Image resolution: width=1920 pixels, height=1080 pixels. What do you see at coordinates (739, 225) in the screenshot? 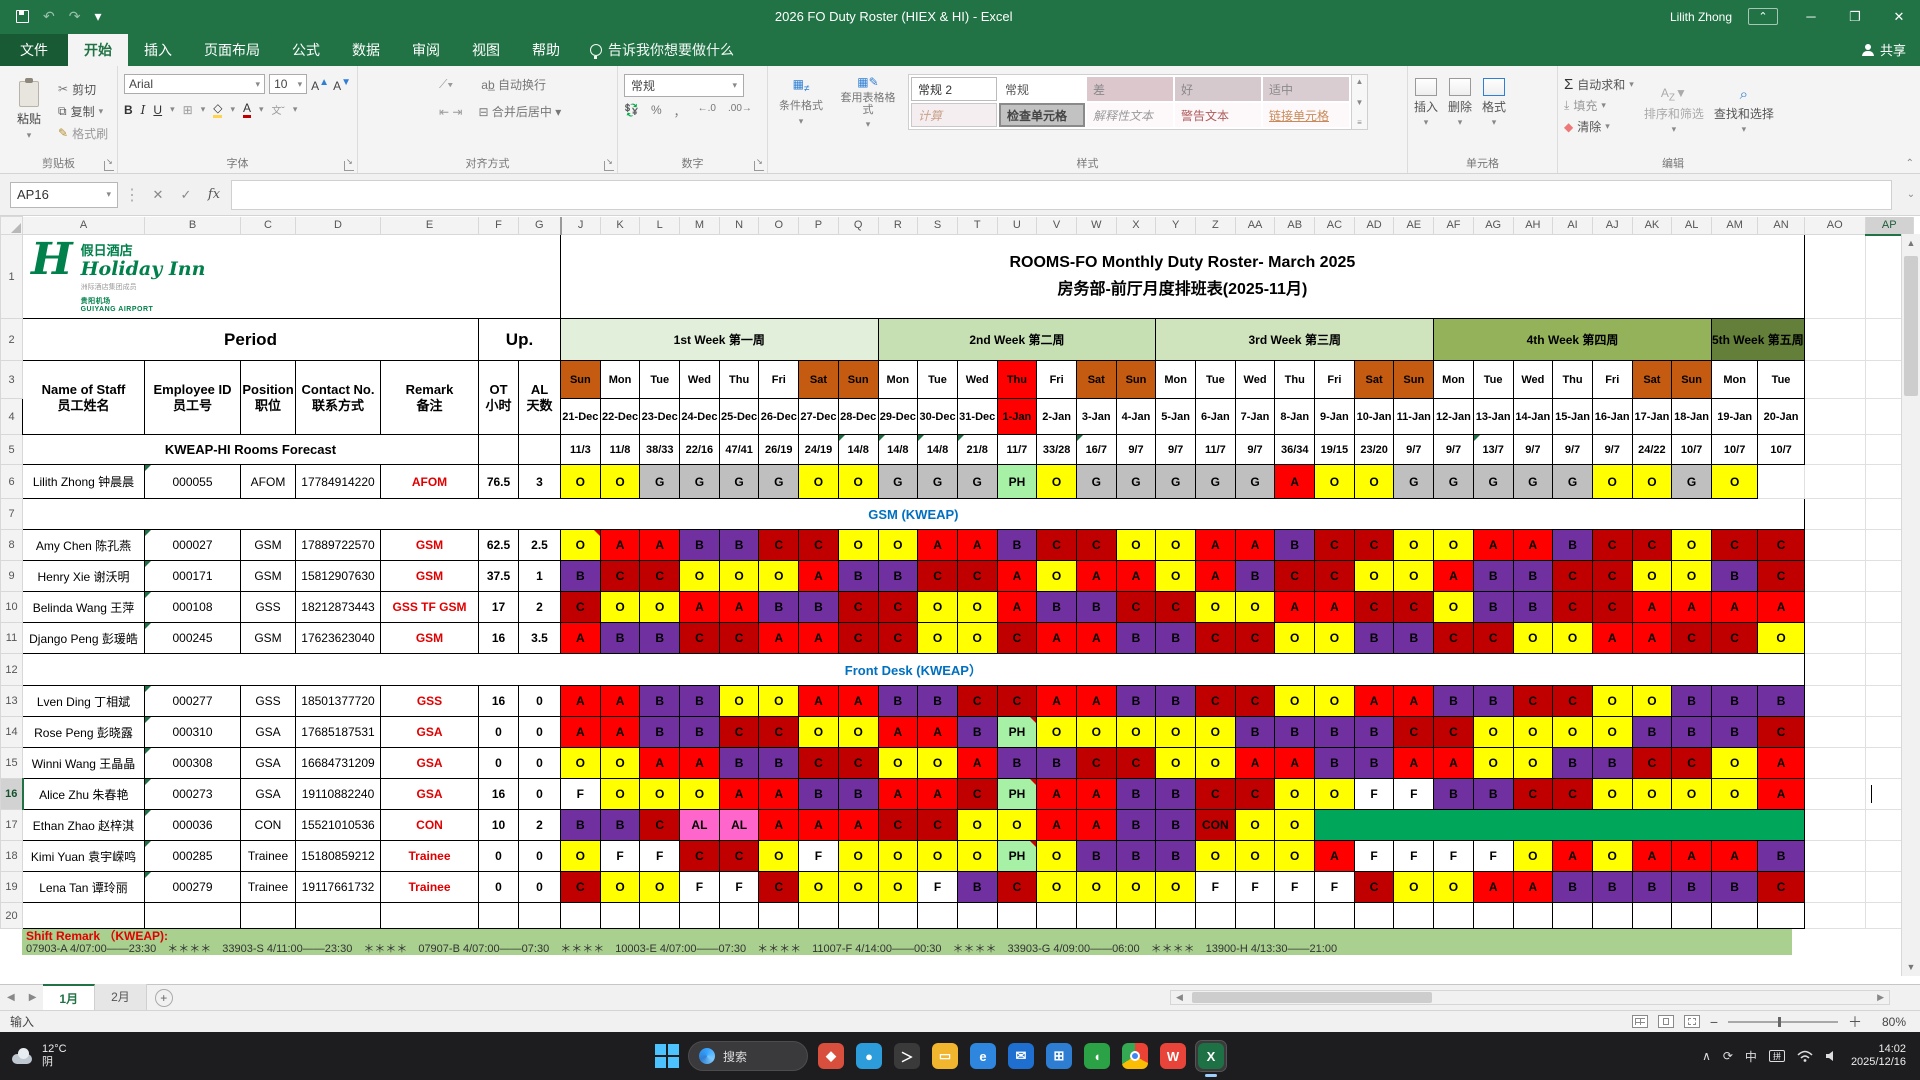
I see `column-header-N: N` at bounding box center [739, 225].